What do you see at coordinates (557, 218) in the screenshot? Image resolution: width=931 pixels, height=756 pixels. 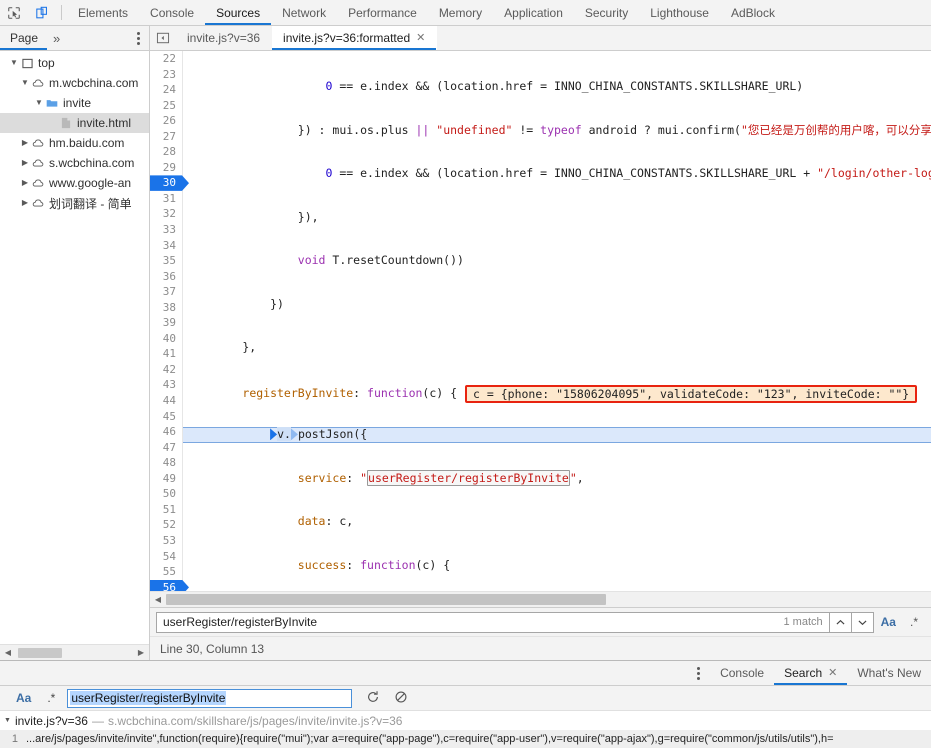 I see `code-line-25: }),` at bounding box center [557, 218].